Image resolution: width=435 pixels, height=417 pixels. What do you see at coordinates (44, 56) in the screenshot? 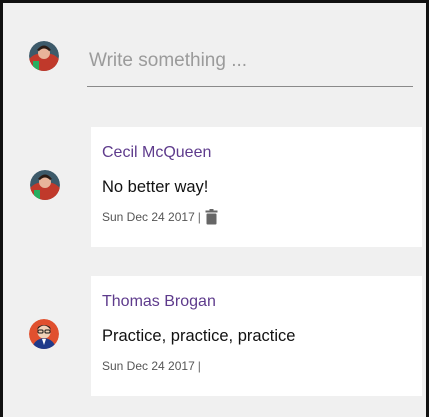
I see `current-user-avatar-icon` at bounding box center [44, 56].